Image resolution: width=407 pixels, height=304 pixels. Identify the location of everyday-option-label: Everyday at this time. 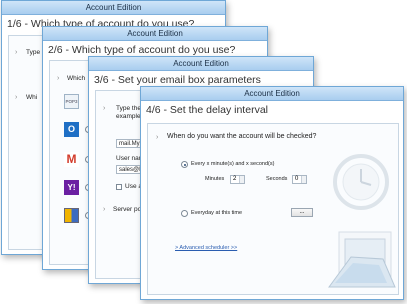
(217, 213).